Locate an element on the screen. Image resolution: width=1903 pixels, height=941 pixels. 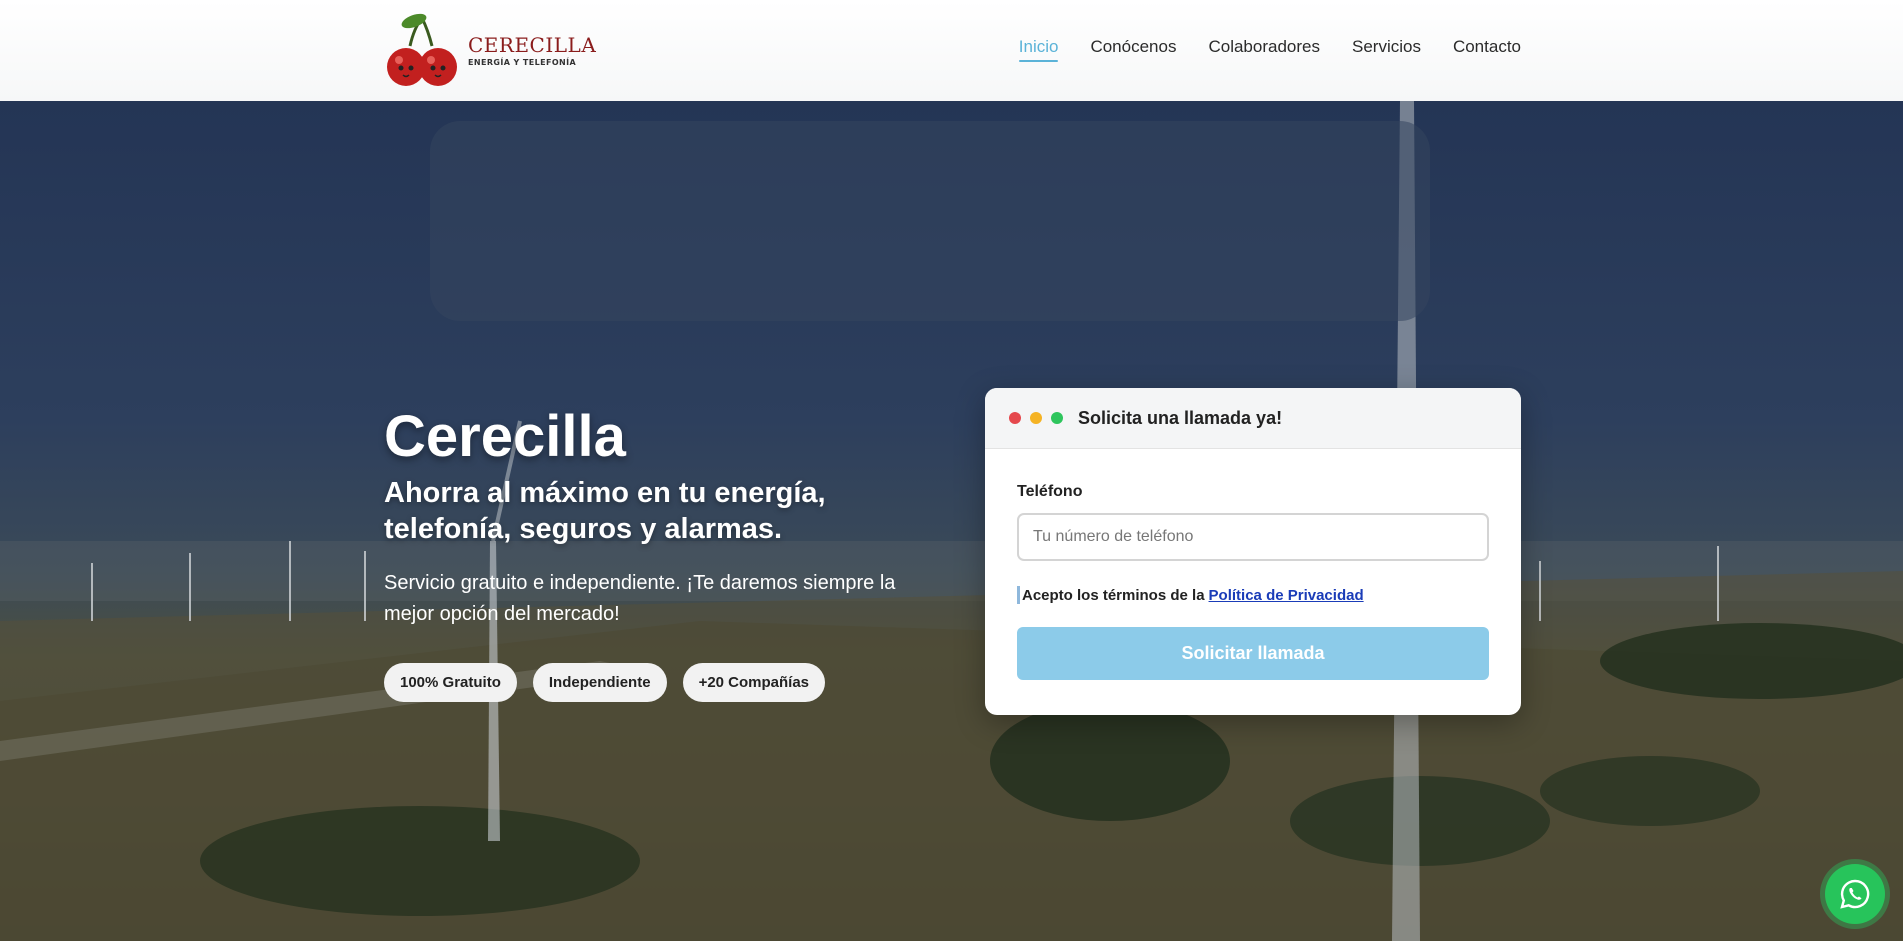
whatsapp-icon is located at coordinates (1855, 894).